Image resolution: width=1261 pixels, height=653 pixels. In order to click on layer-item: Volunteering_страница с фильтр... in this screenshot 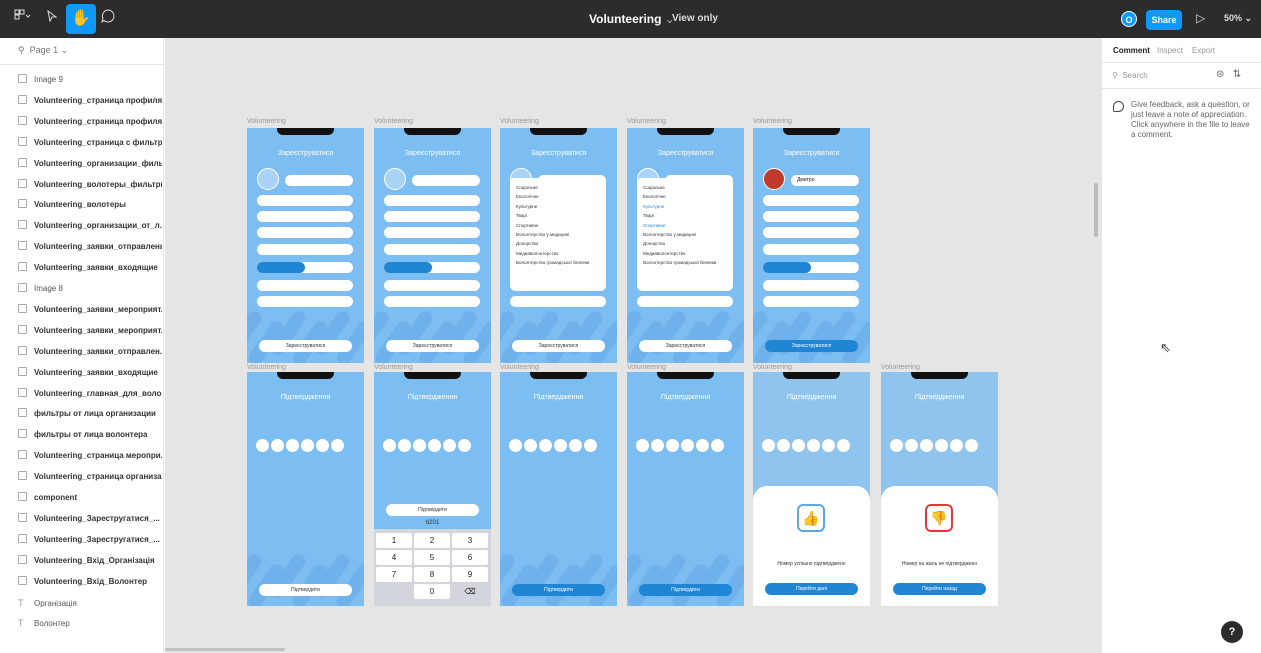, I will do `click(90, 143)`.